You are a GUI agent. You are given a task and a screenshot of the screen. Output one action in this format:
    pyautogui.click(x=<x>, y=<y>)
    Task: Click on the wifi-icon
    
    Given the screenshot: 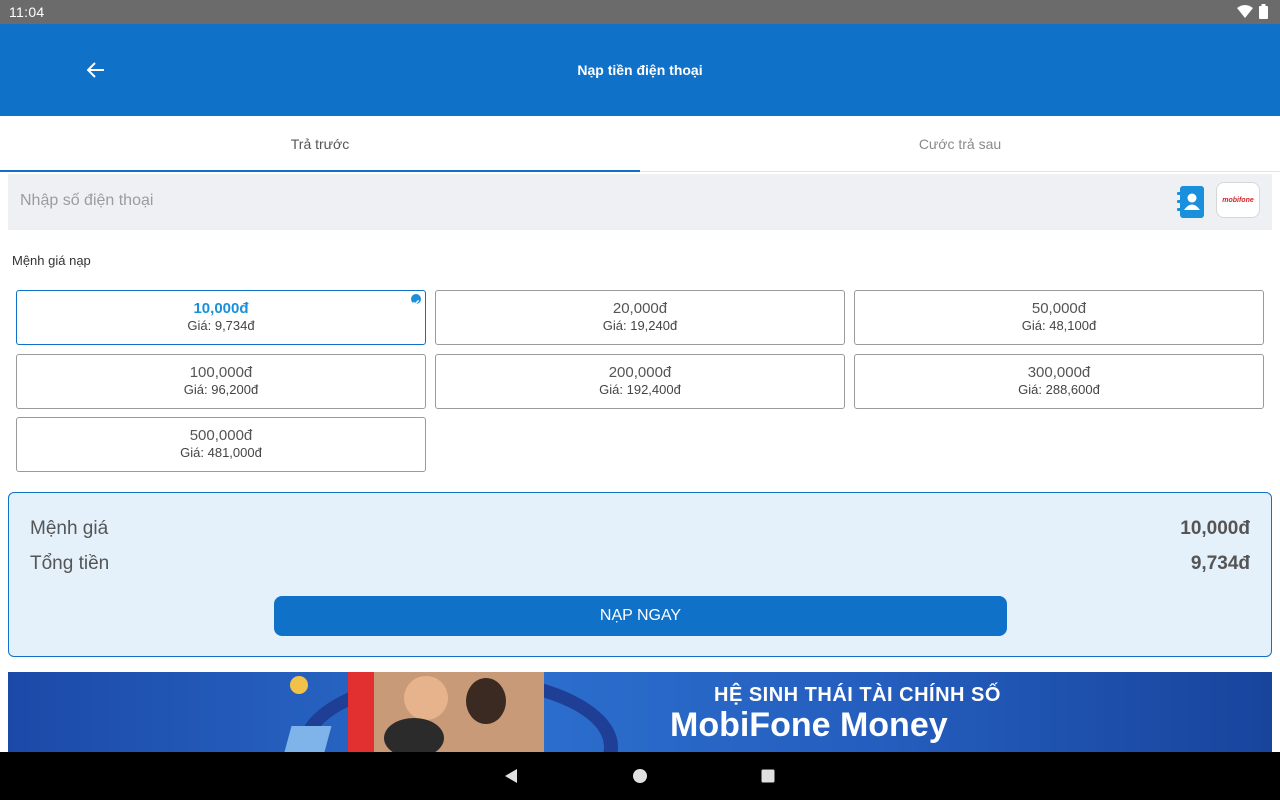 What is the action you would take?
    pyautogui.click(x=1245, y=11)
    